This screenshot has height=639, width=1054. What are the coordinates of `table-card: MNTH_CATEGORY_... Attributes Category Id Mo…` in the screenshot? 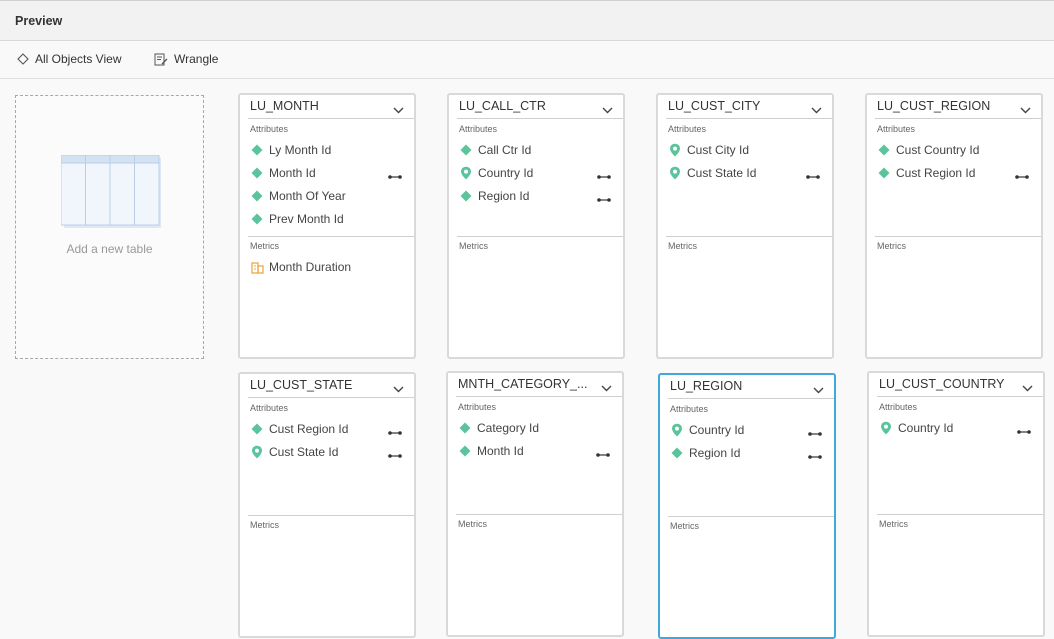 It's located at (535, 504).